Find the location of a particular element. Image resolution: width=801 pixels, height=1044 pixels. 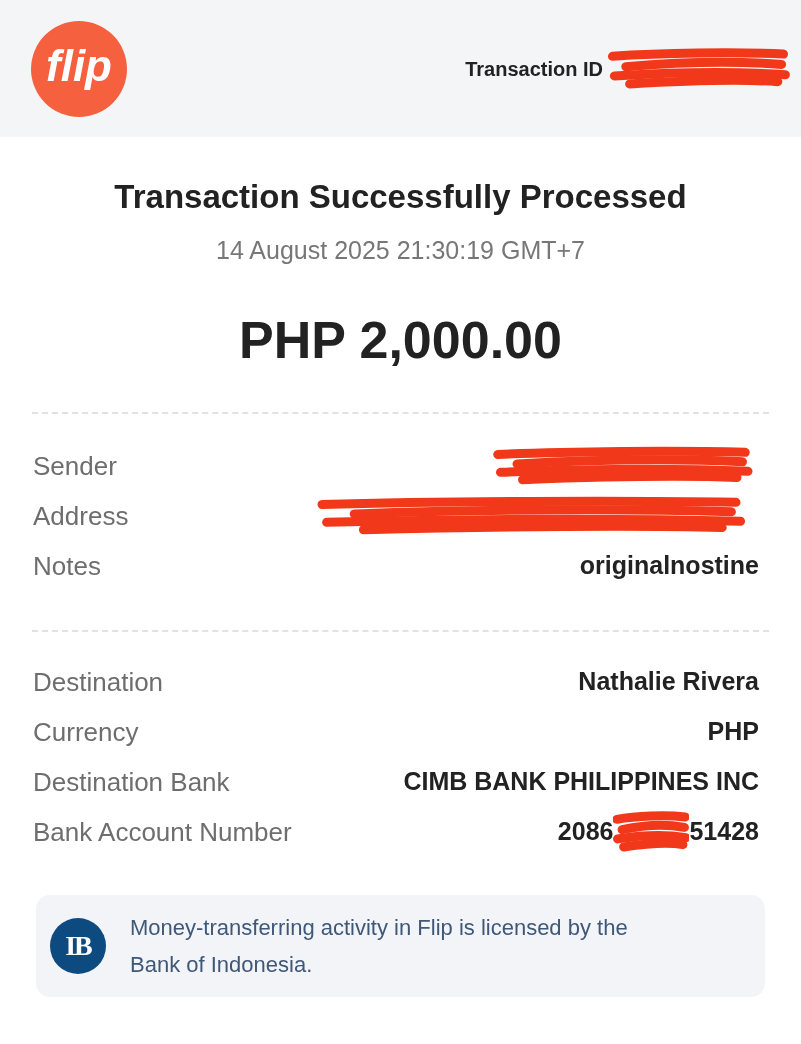

detail-value: originalnostine is located at coordinates (669, 566).